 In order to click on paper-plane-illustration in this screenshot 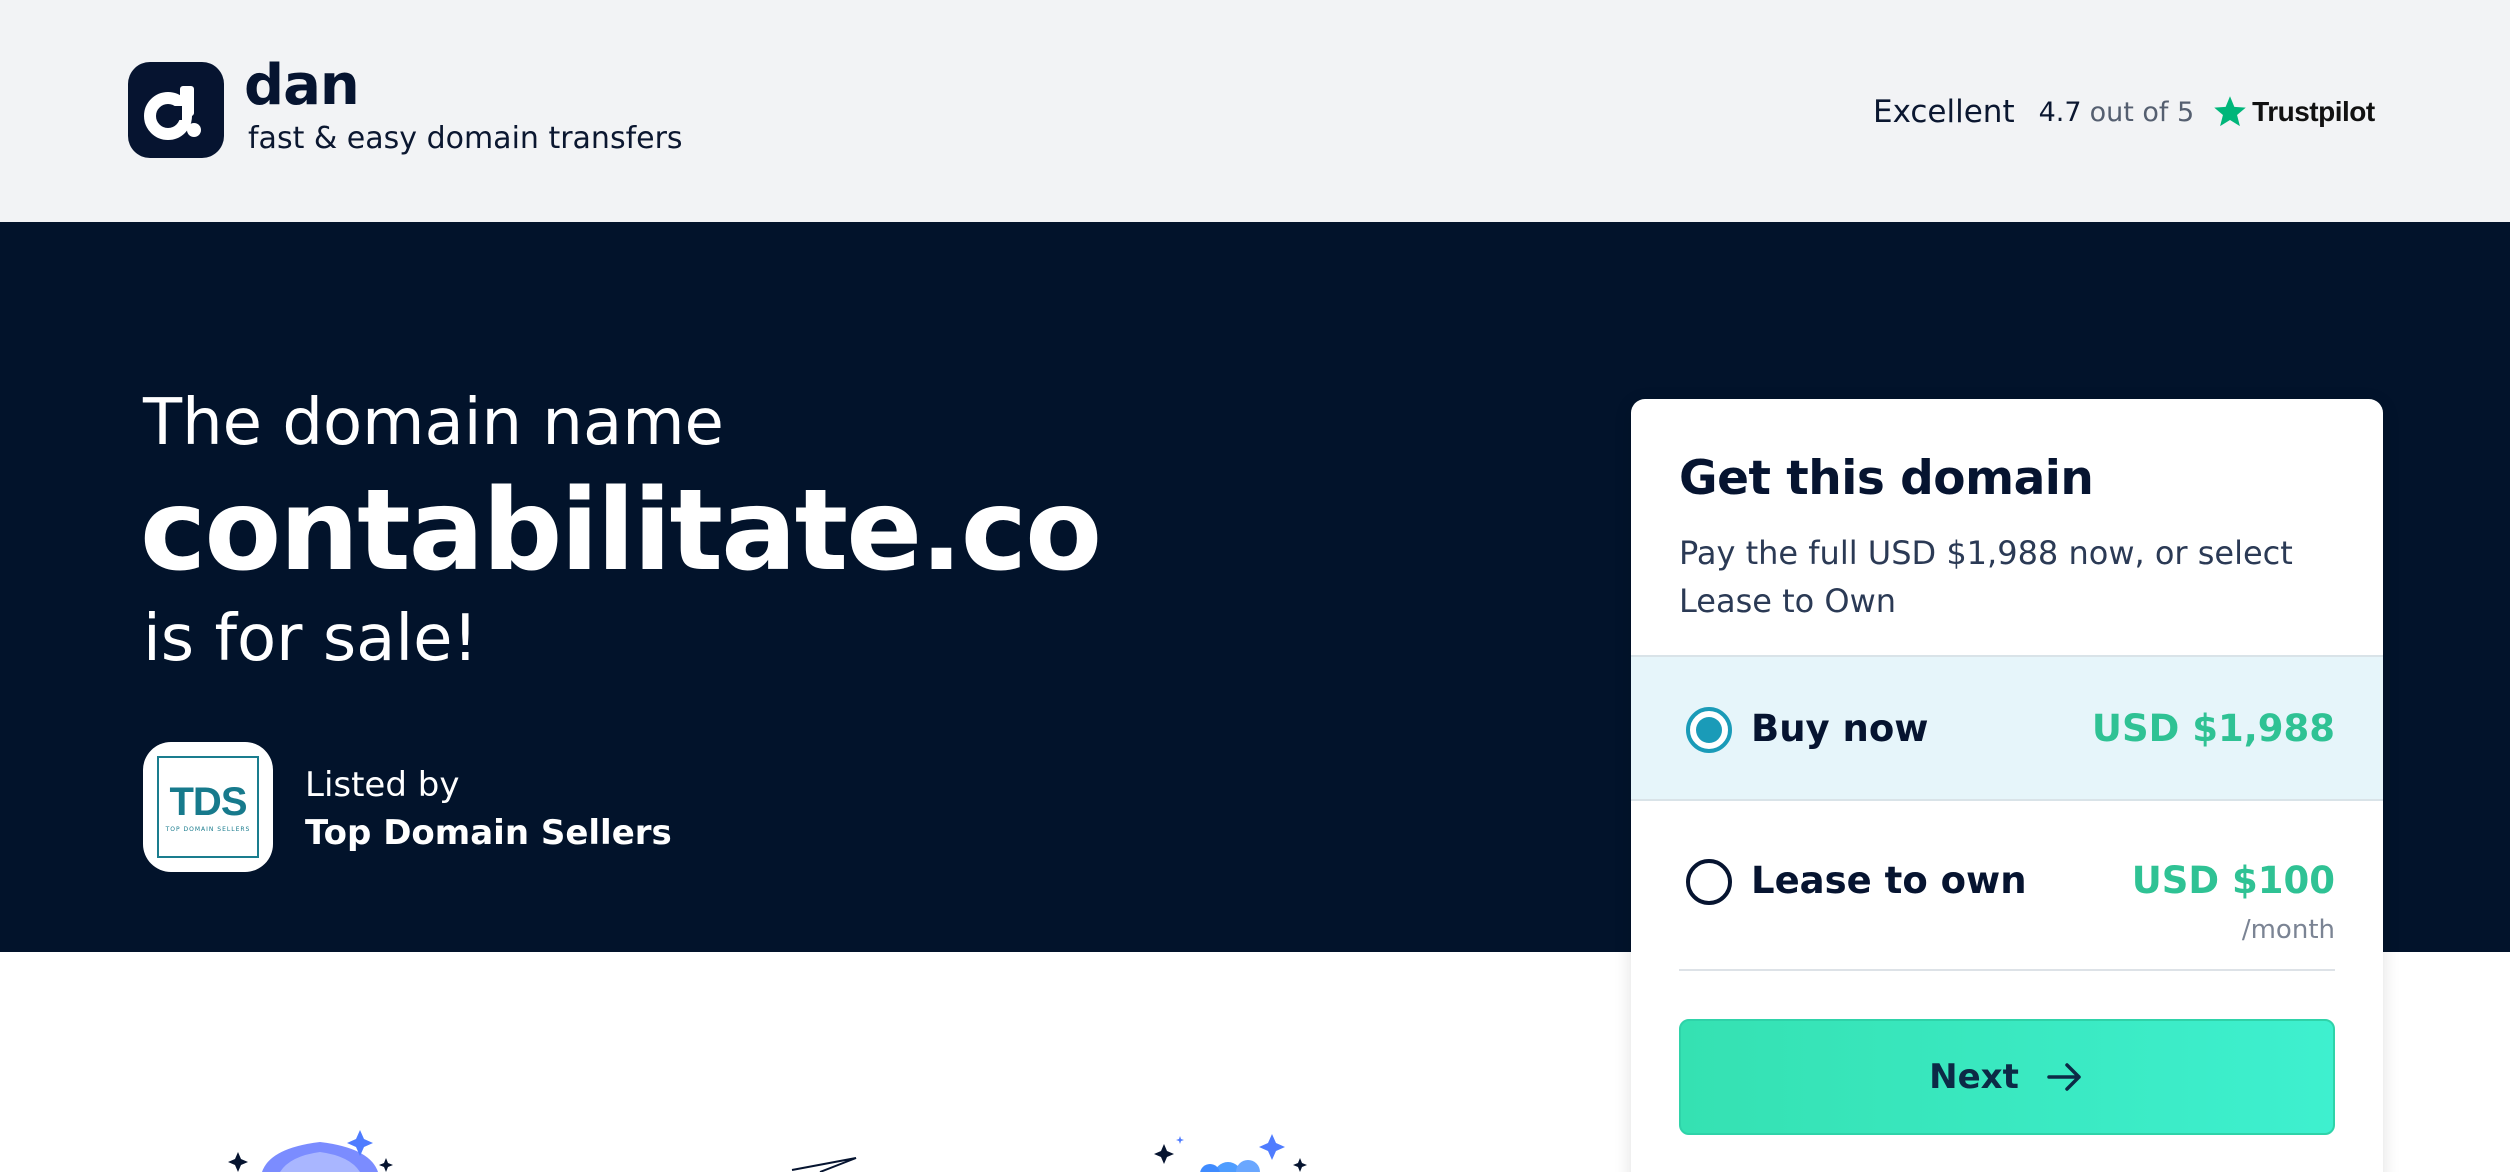, I will do `click(825, 1164)`.